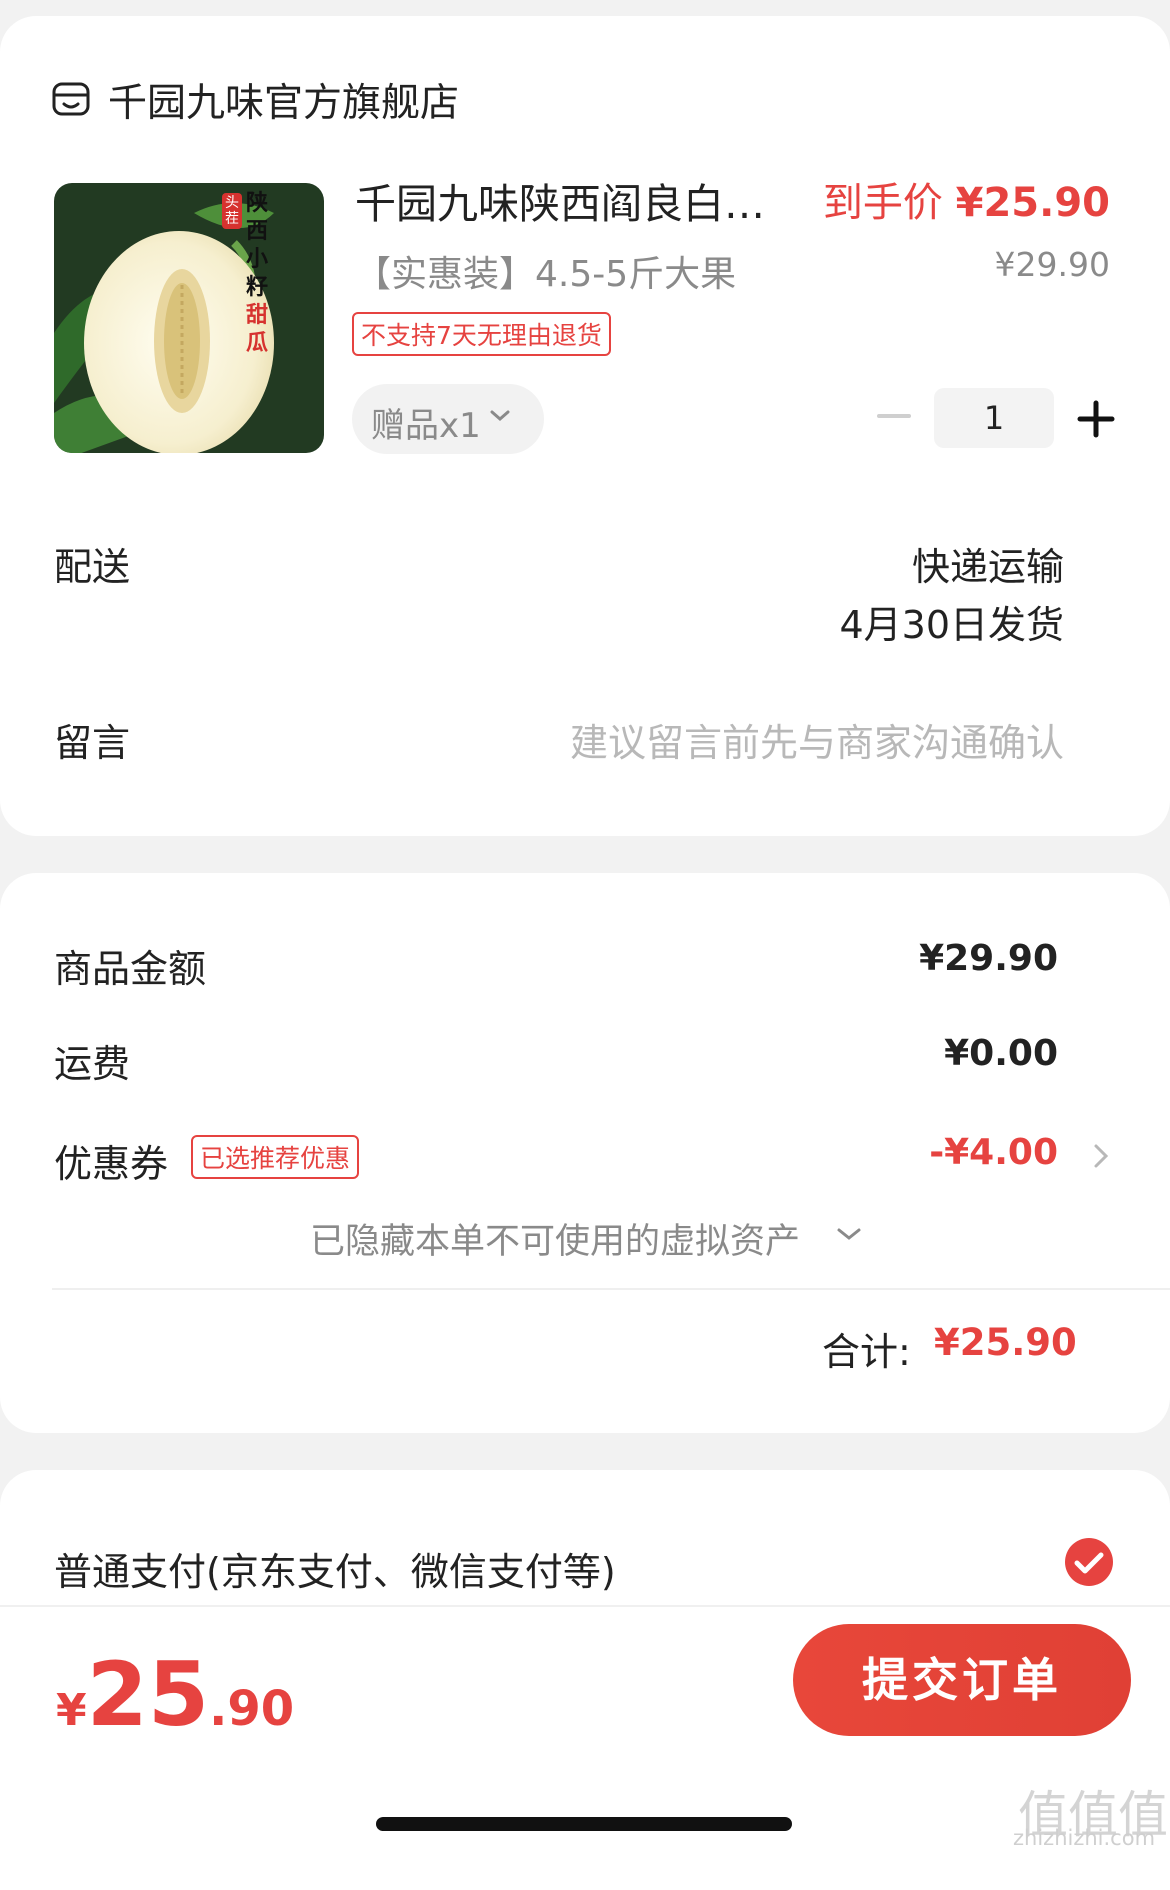 Image resolution: width=1170 pixels, height=1890 pixels. I want to click on watermark-url: zhizhizhi.com, so click(1084, 1838).